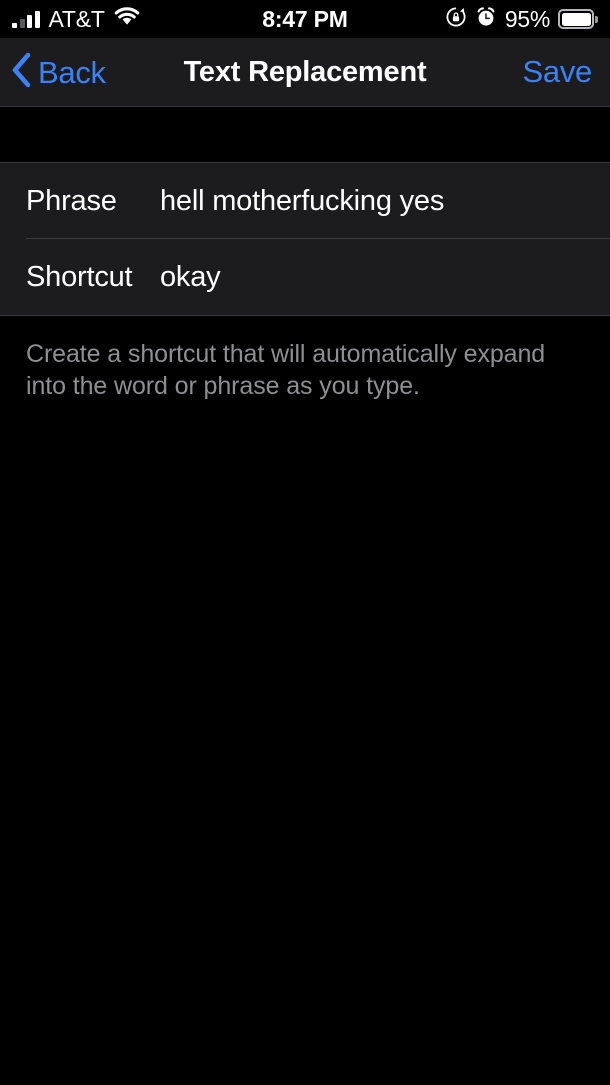 The width and height of the screenshot is (610, 1085). Describe the element at coordinates (385, 201) in the screenshot. I see `phrase-input: hell motherfucking yes` at that location.